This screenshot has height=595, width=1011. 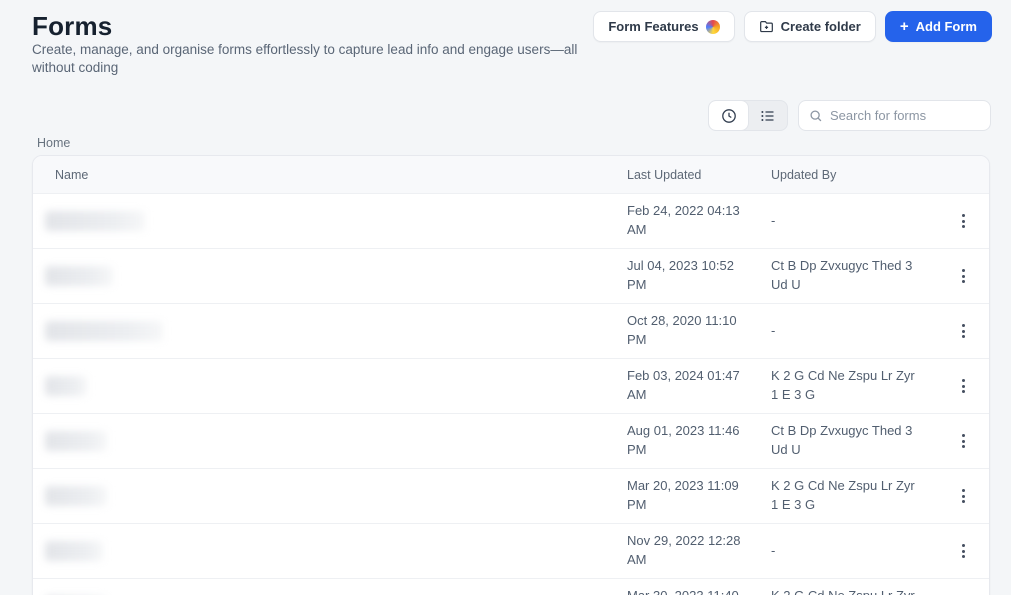 I want to click on table-row: Oct 28, 2020 11:10 PM -, so click(x=511, y=331).